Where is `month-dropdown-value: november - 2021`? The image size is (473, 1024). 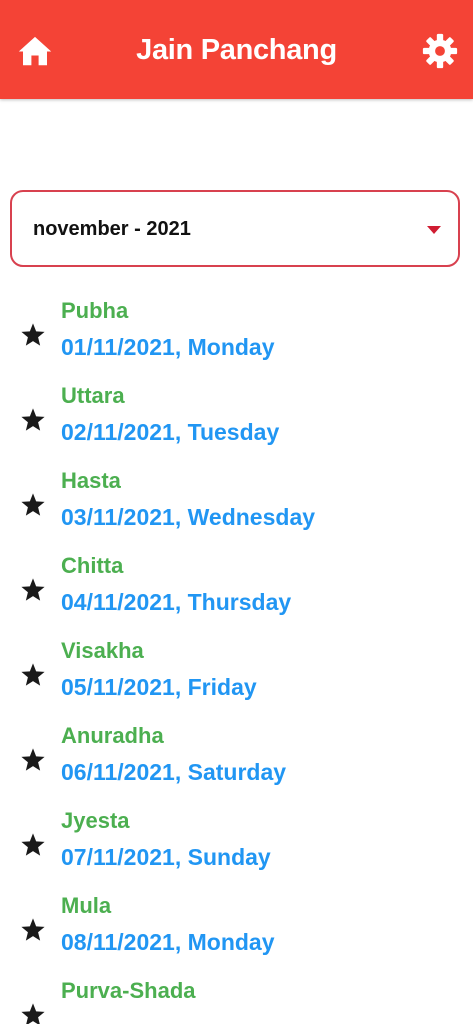
month-dropdown-value: november - 2021 is located at coordinates (112, 229).